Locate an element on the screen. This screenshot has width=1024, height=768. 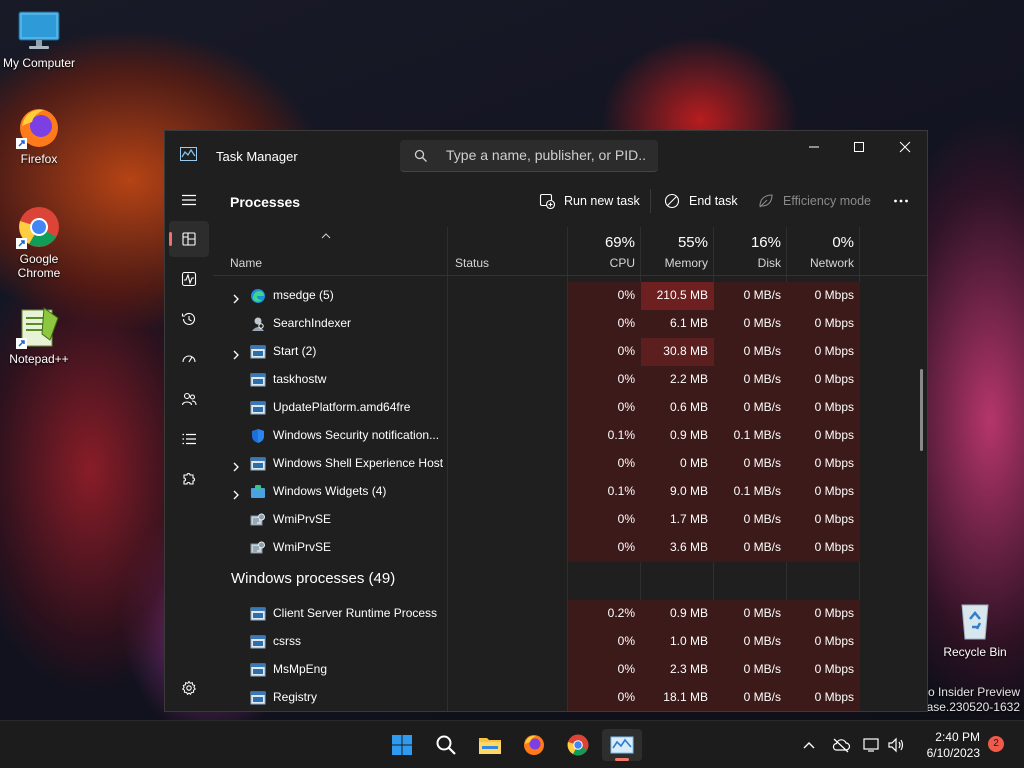
search-button is located at coordinates (446, 745).